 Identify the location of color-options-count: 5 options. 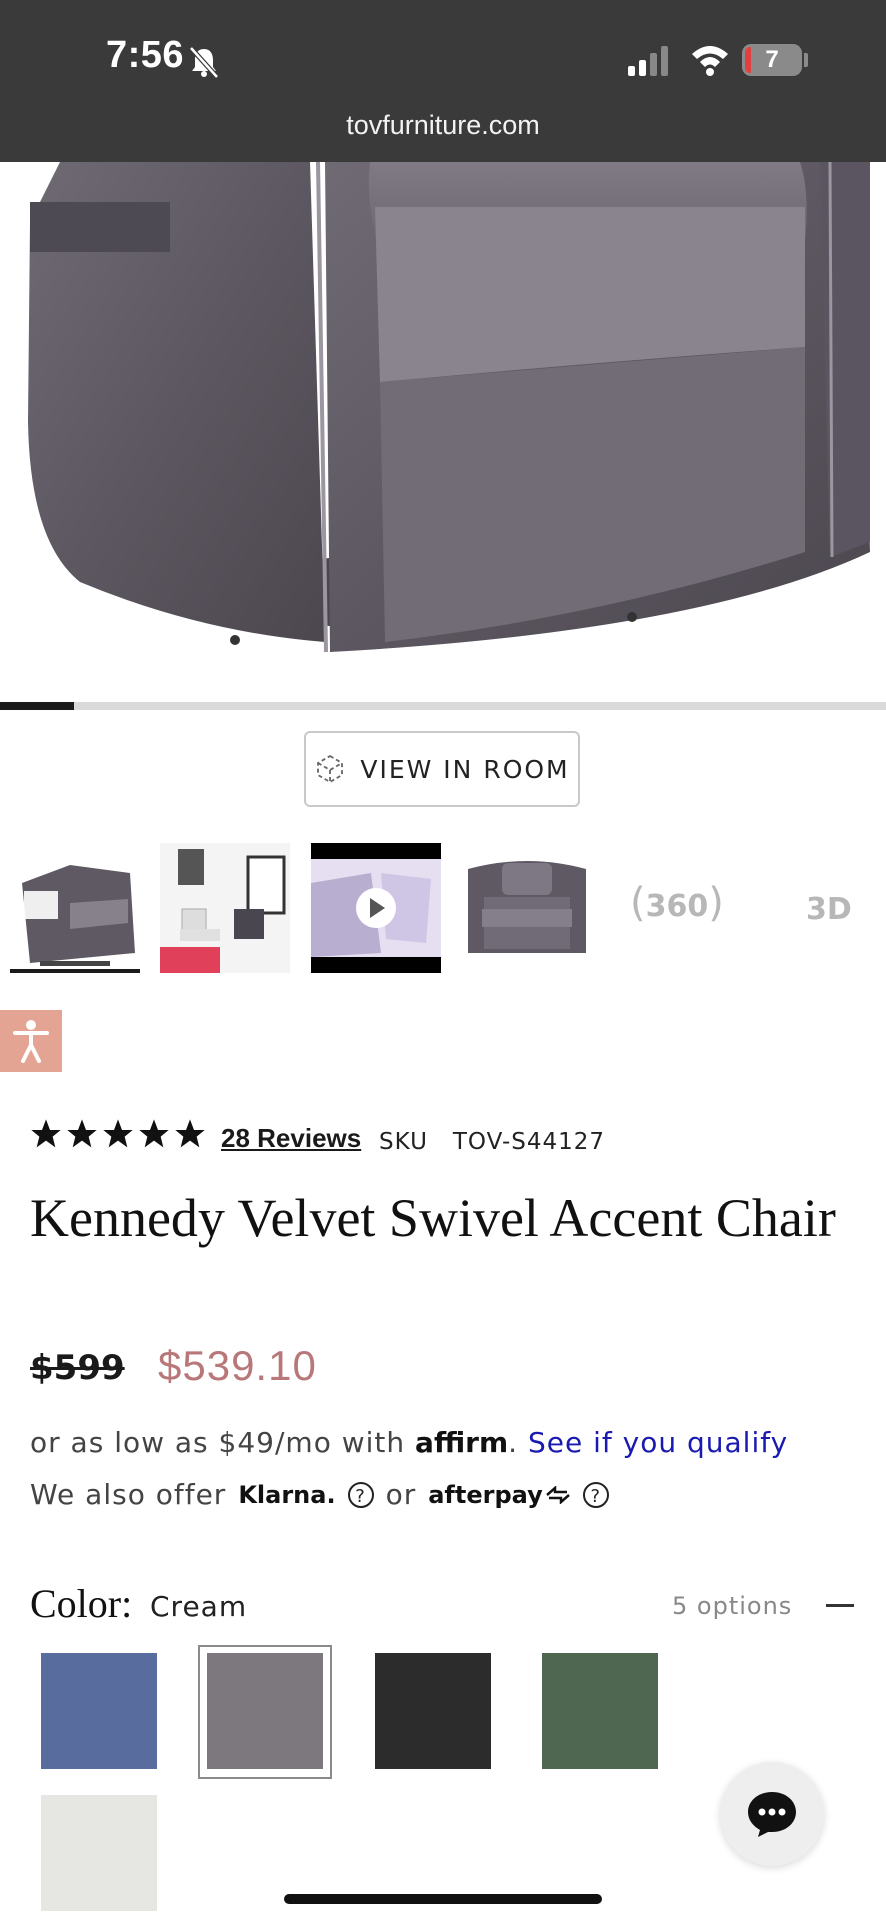
(732, 1606).